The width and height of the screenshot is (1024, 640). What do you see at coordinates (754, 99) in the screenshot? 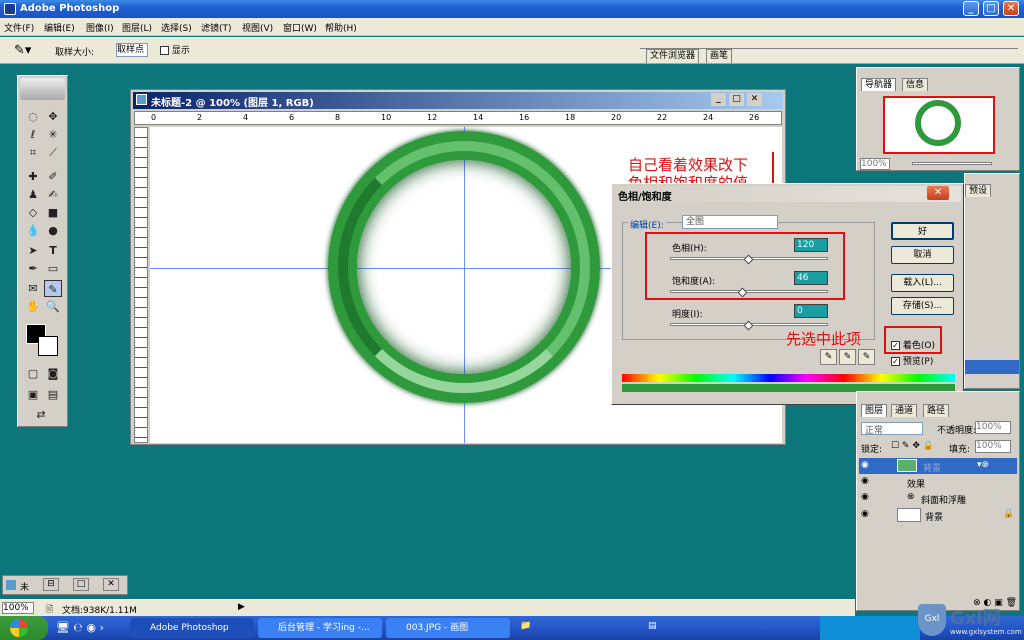
I see `doc-close-button: ✕` at bounding box center [754, 99].